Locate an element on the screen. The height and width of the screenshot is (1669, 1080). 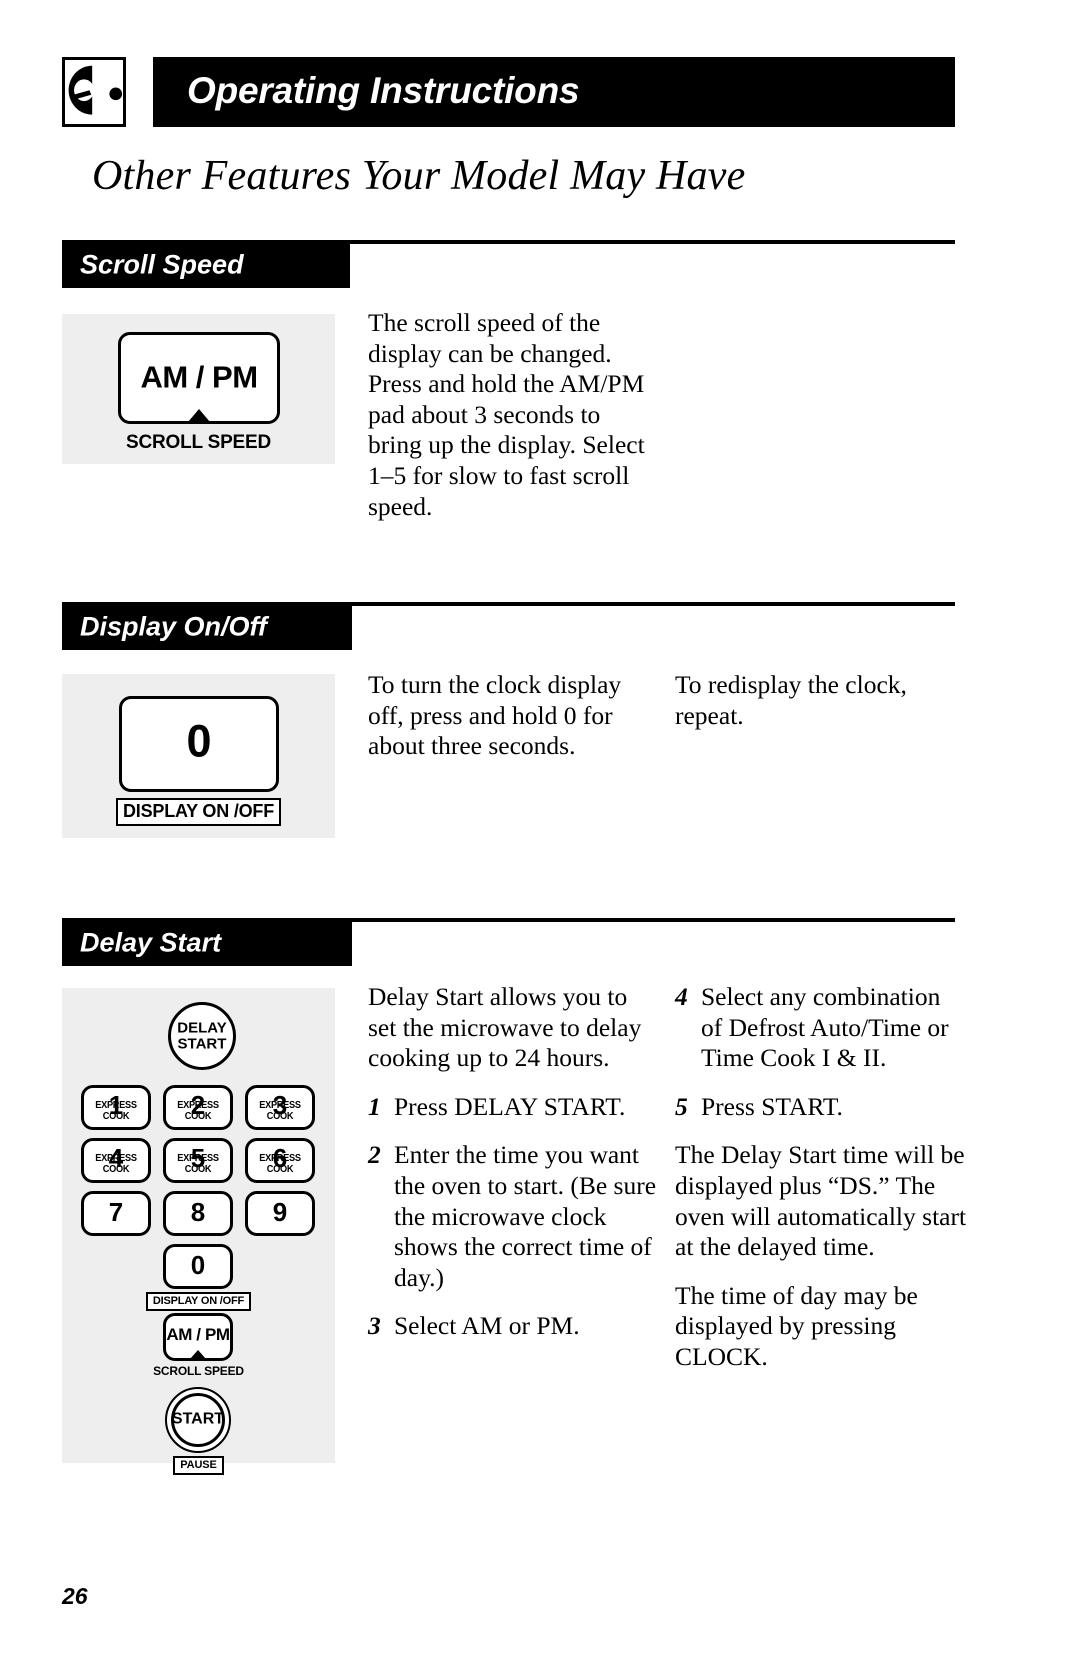
keypad-key-8-digit: 8 is located at coordinates (198, 1211).